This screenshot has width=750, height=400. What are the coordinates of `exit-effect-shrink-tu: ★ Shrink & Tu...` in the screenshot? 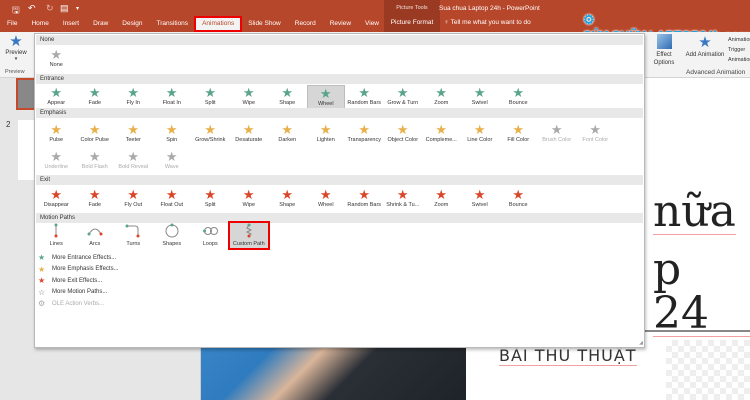 It's located at (403, 199).